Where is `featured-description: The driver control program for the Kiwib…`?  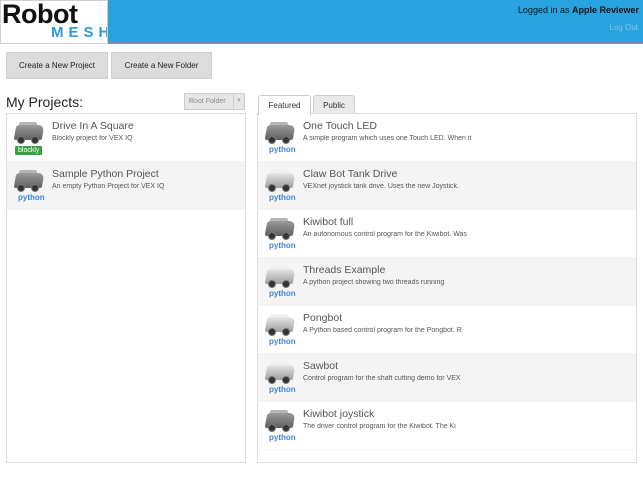 featured-description: The driver control program for the Kiwib… is located at coordinates (379, 426).